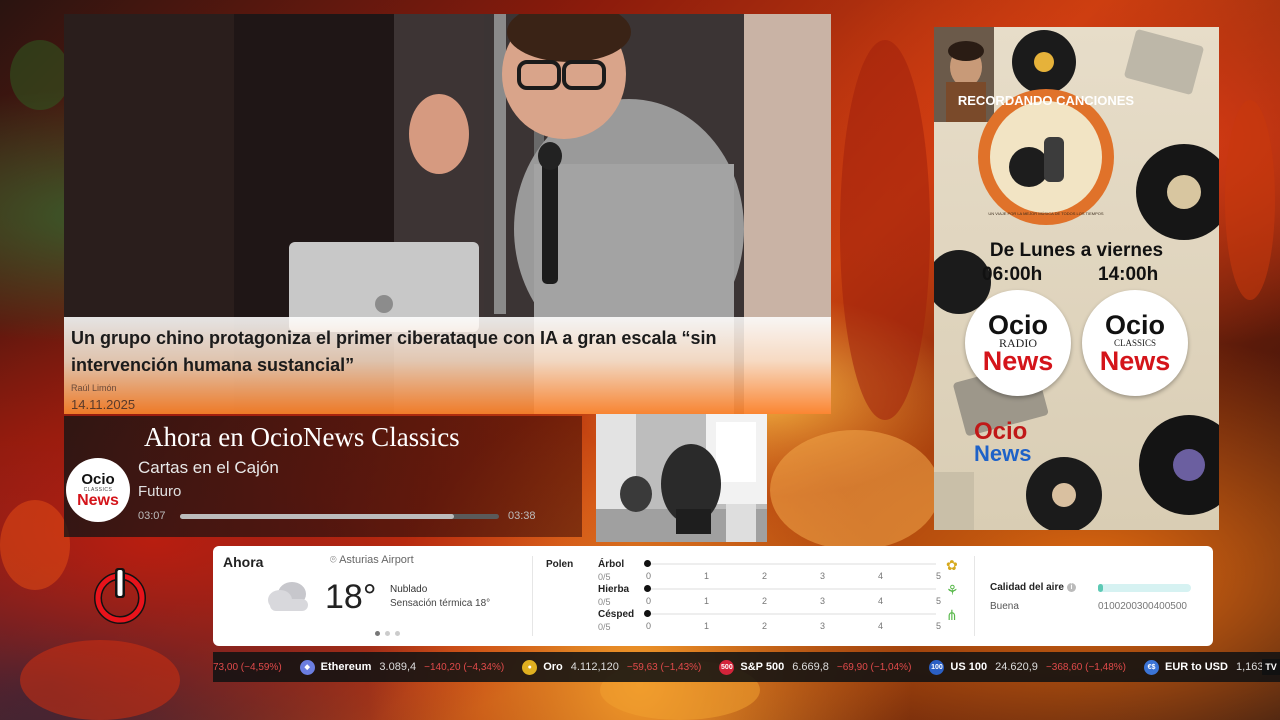  Describe the element at coordinates (522, 516) in the screenshot. I see `song-duration: 03:38` at that location.